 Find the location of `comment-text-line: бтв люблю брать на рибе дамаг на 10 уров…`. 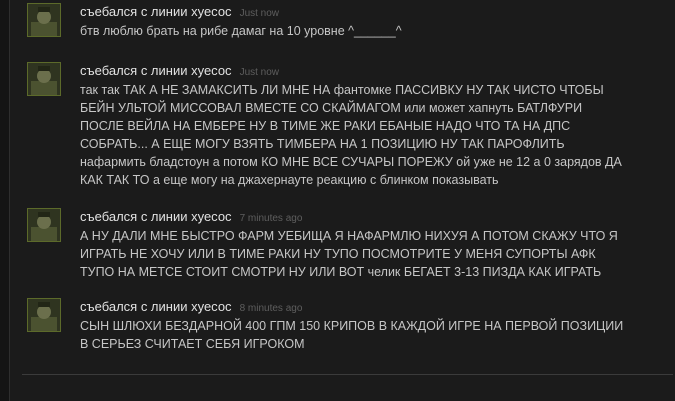

comment-text-line: бтв люблю брать на рибе дамаг на 10 уров… is located at coordinates (241, 31).